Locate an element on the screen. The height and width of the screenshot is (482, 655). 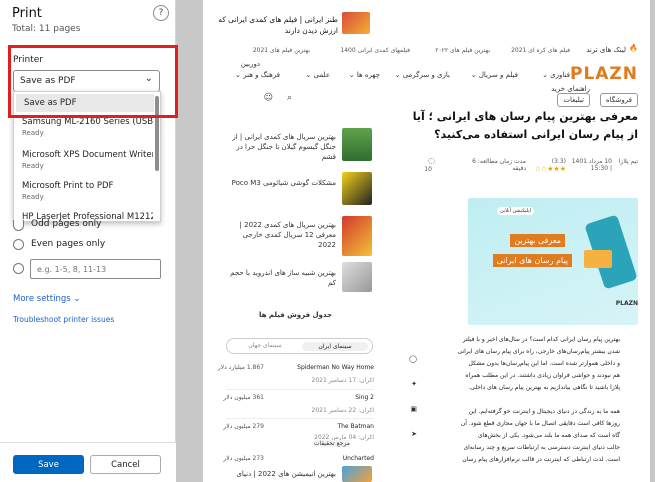
save-button: Save is located at coordinates (48, 464).